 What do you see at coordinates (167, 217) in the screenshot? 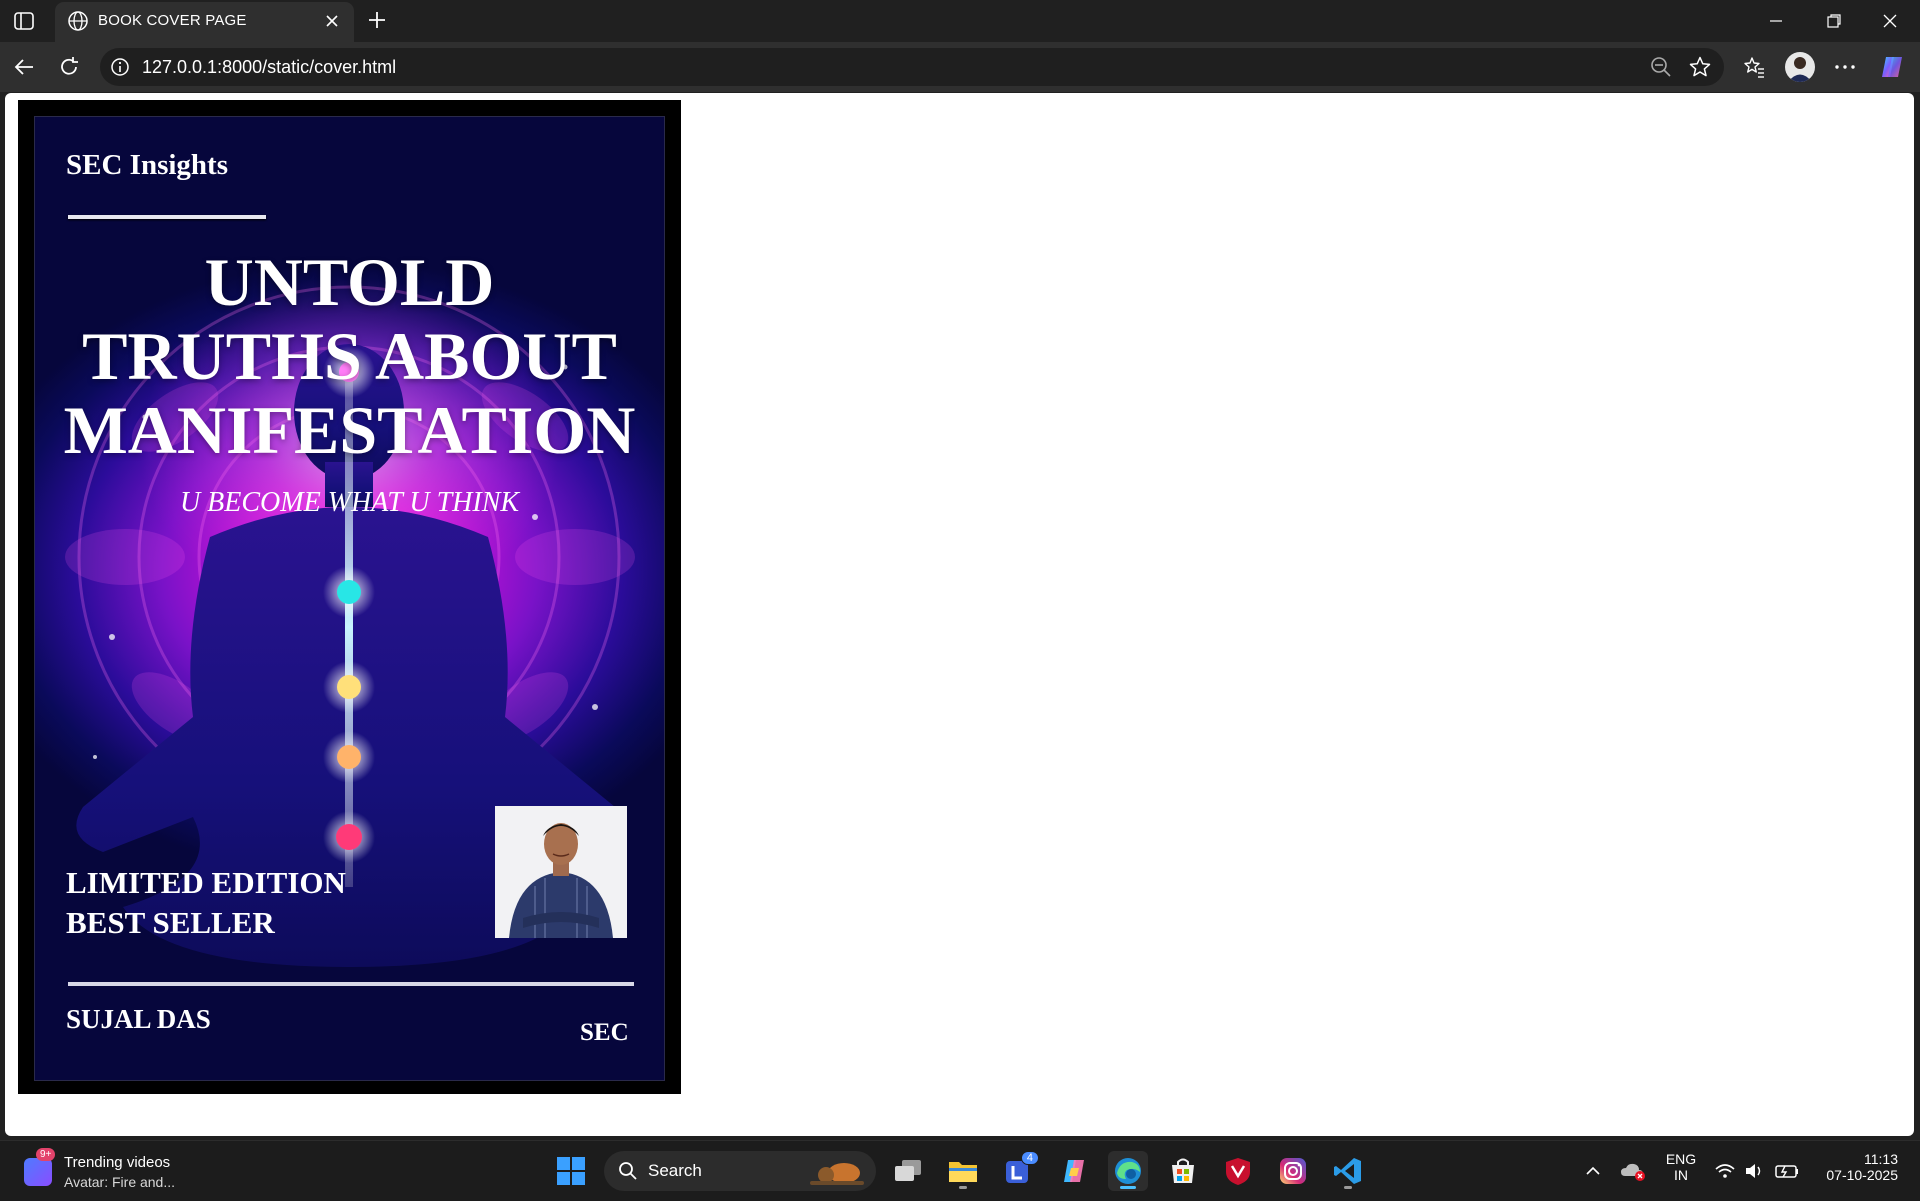
I see `top-divider` at bounding box center [167, 217].